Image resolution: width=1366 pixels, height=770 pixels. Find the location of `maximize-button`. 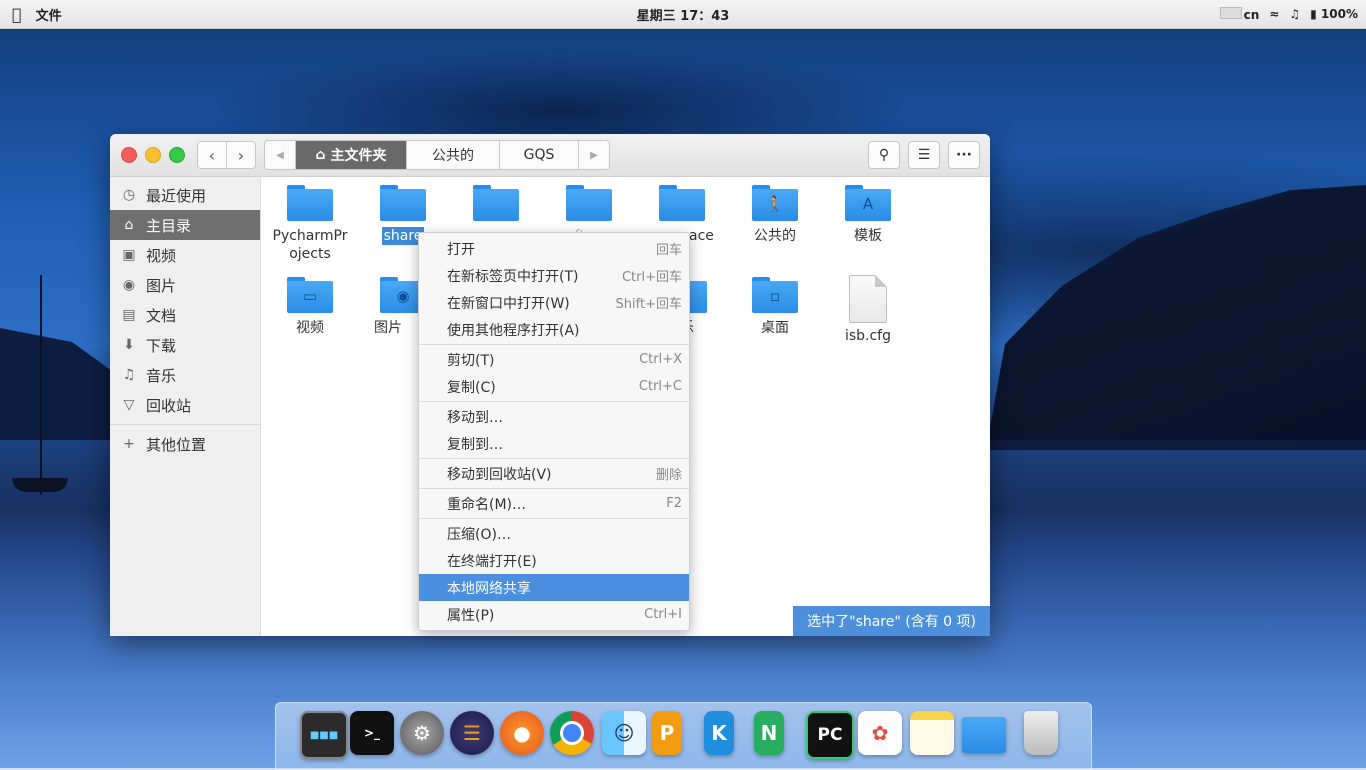

maximize-button is located at coordinates (177, 155).